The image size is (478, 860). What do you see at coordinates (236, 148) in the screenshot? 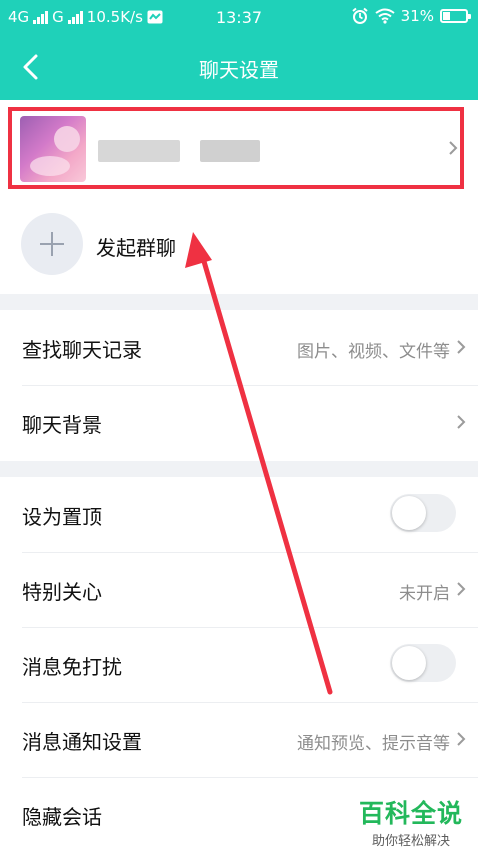
I see `annotation-highlight-box` at bounding box center [236, 148].